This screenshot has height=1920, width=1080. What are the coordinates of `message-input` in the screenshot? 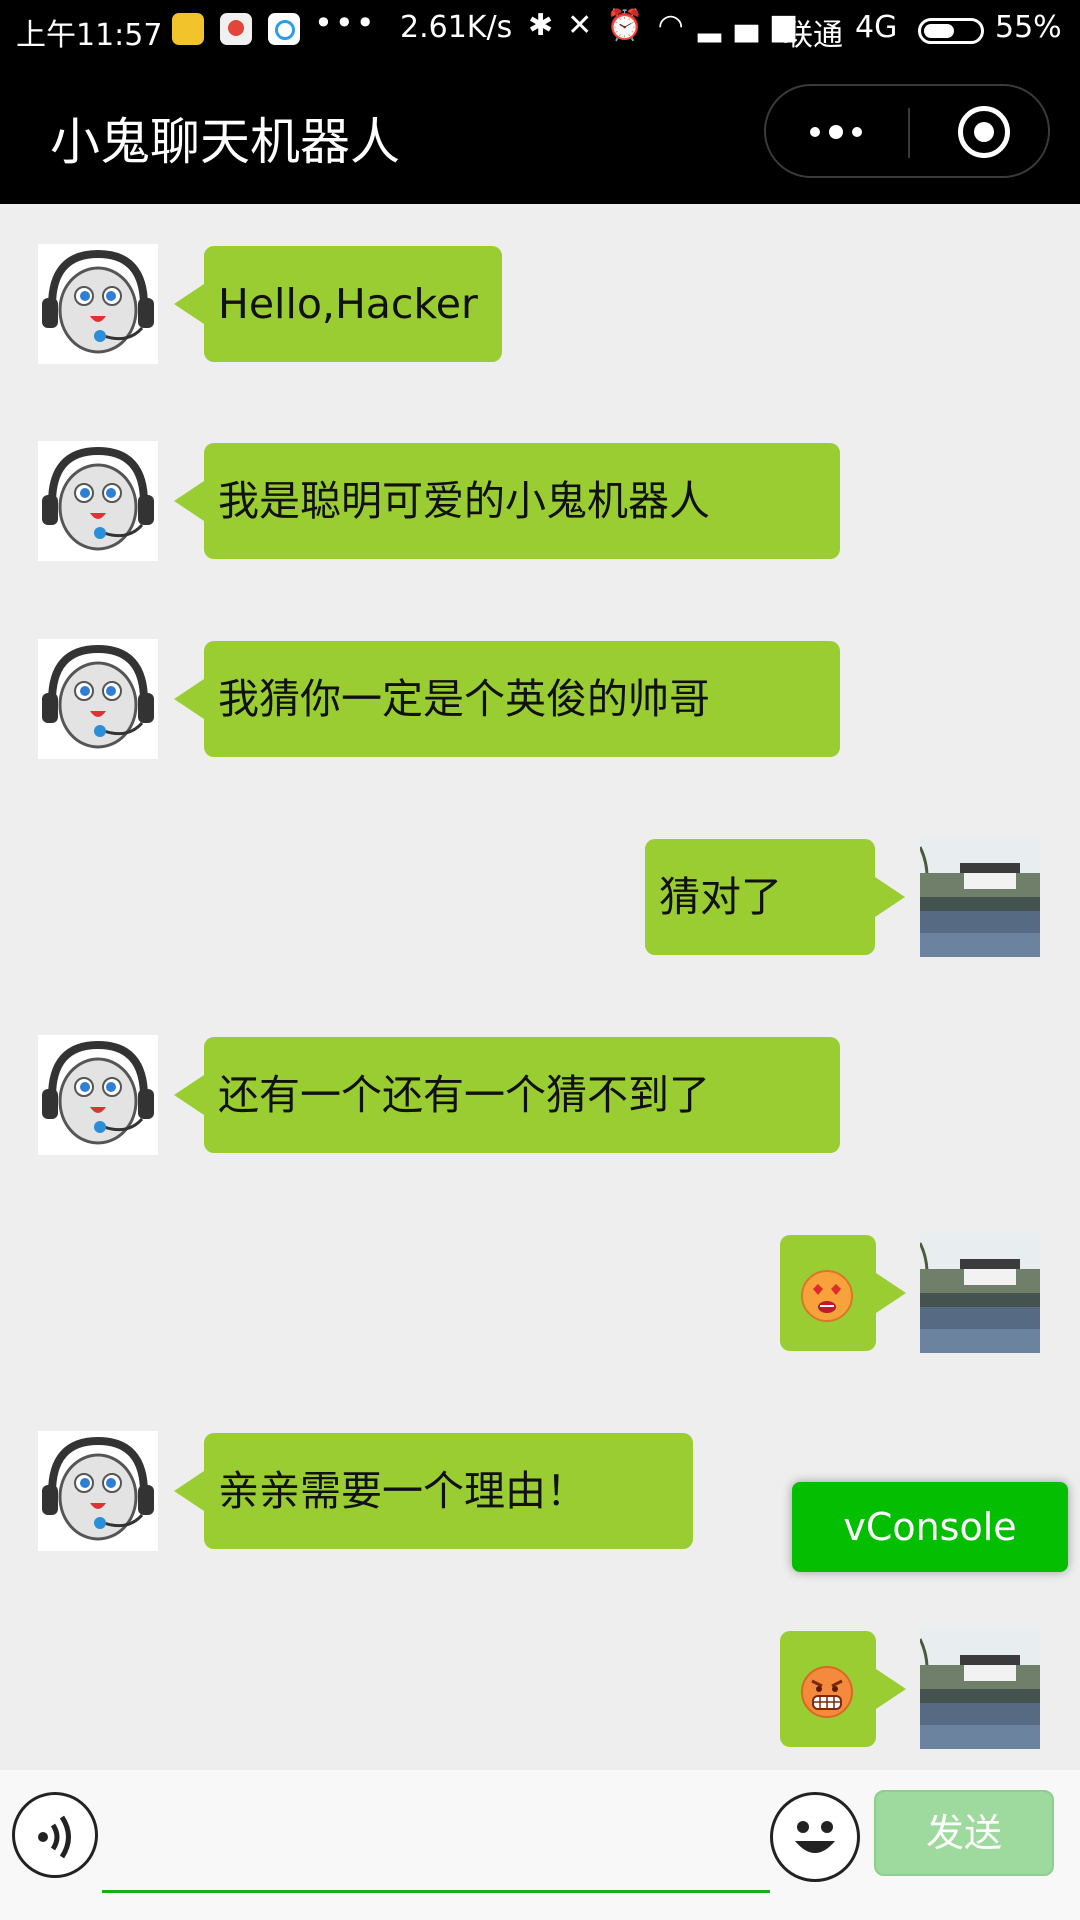 It's located at (438, 1824).